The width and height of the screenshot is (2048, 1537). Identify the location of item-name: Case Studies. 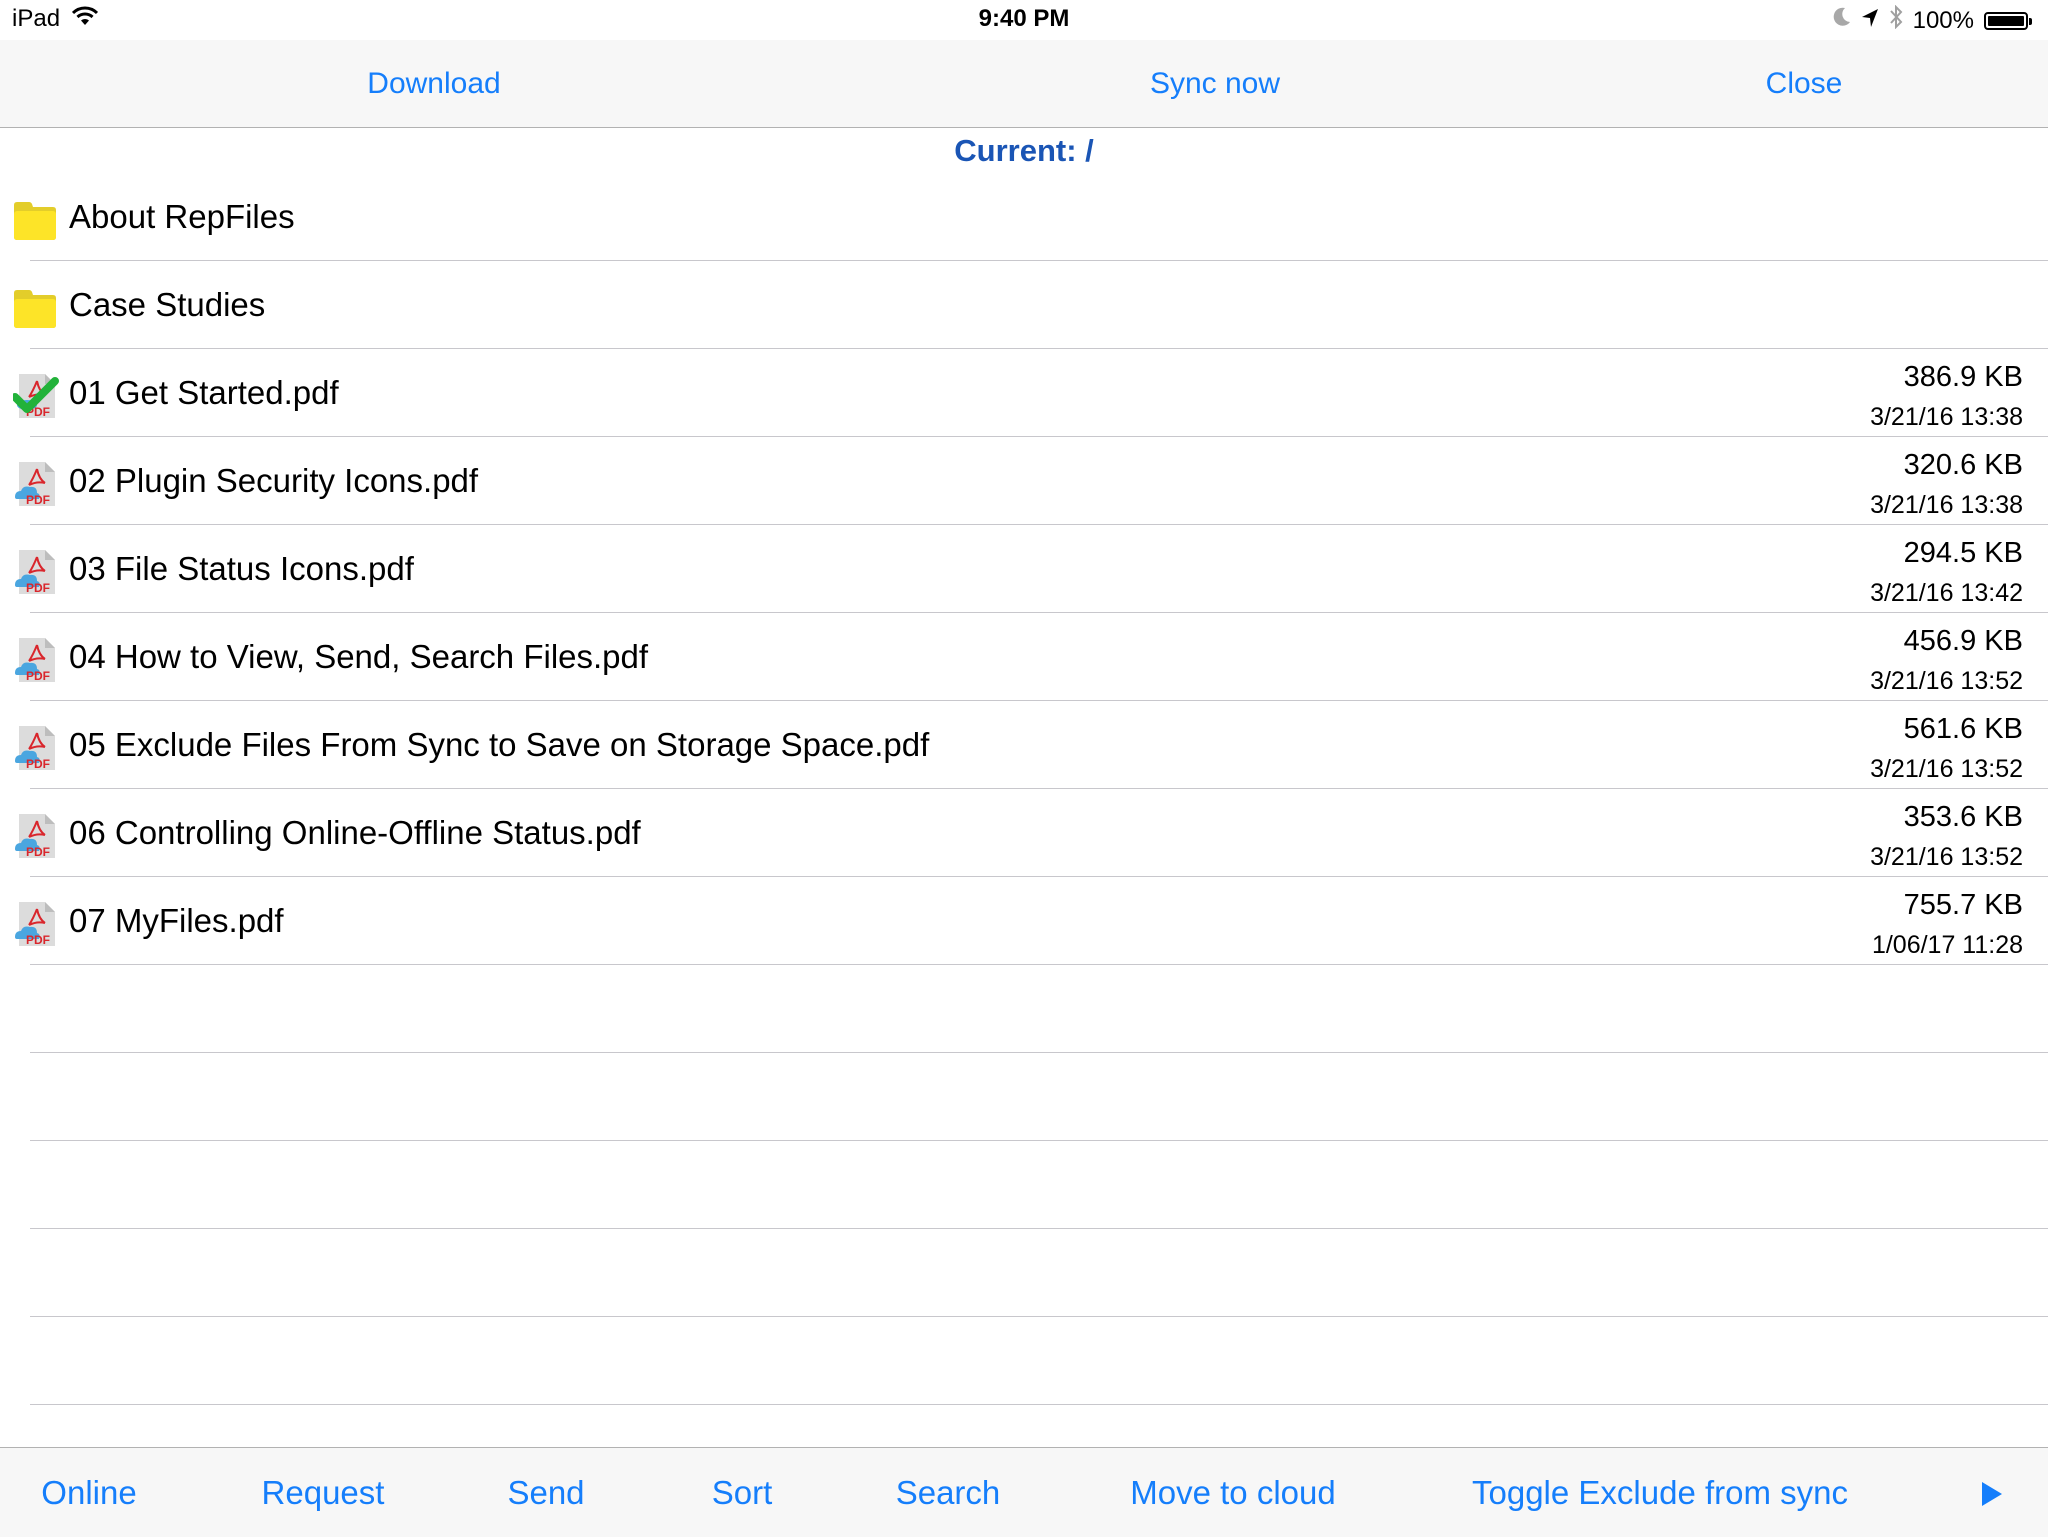
(167, 304).